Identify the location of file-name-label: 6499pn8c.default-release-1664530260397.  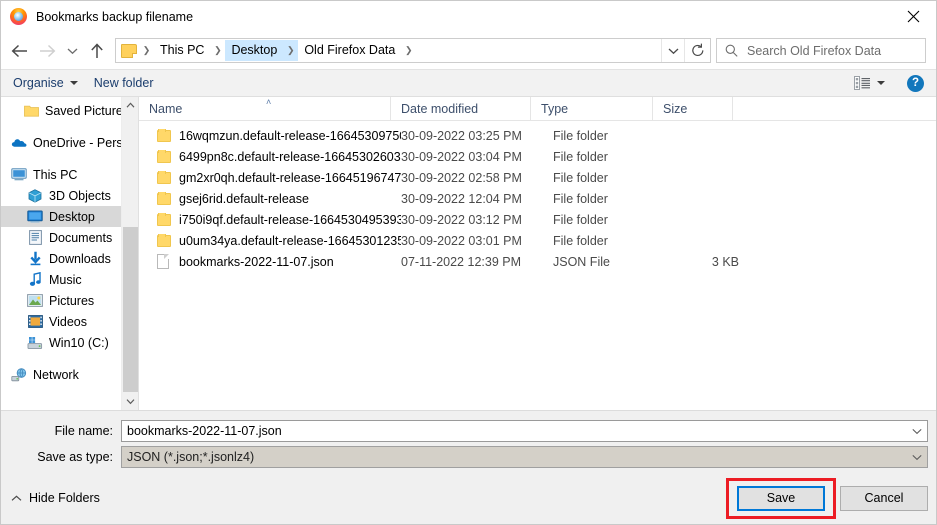
(290, 156).